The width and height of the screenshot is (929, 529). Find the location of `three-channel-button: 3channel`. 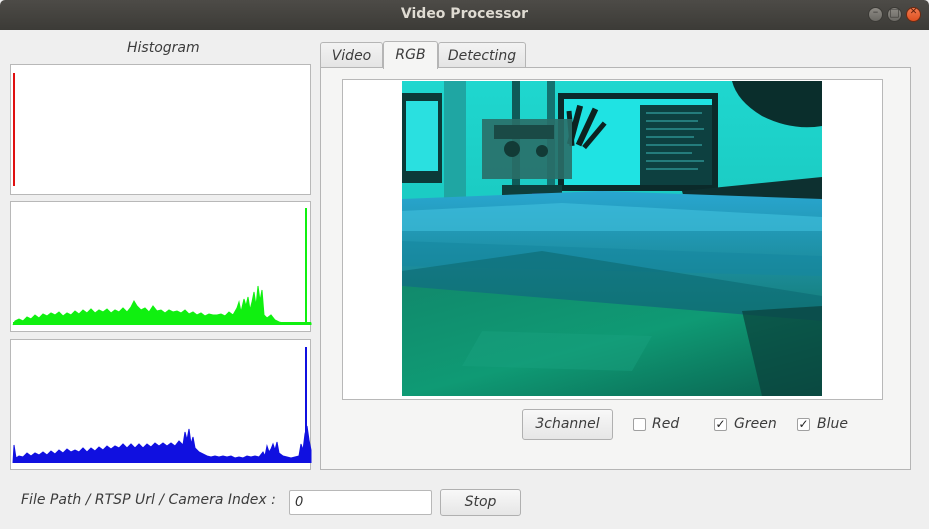

three-channel-button: 3channel is located at coordinates (567, 424).